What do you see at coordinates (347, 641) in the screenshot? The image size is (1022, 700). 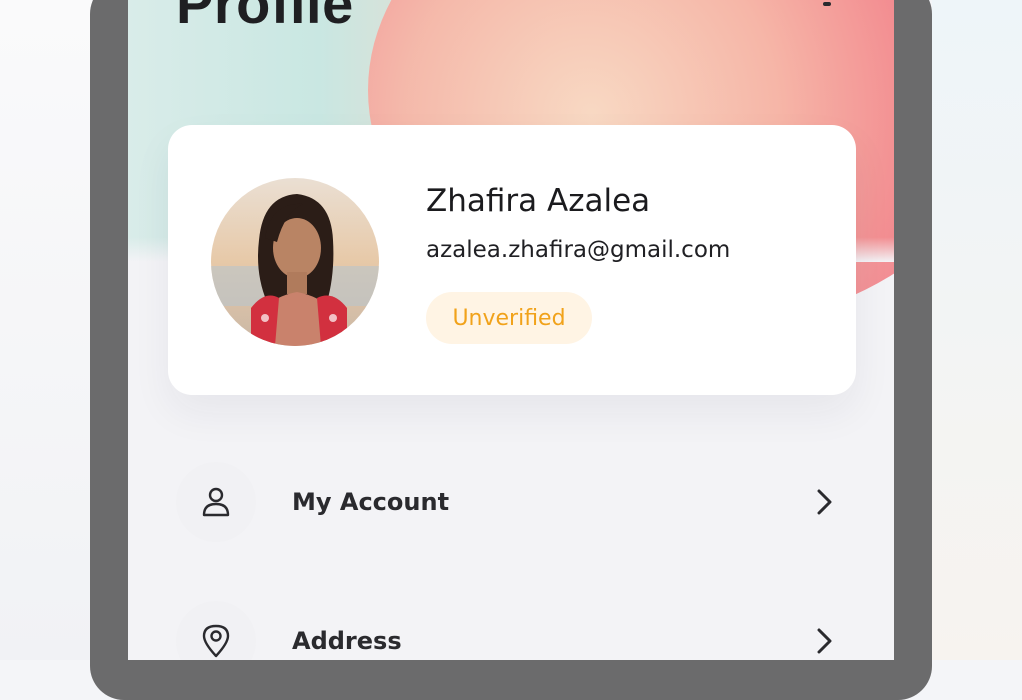 I see `menu-item-label: Address` at bounding box center [347, 641].